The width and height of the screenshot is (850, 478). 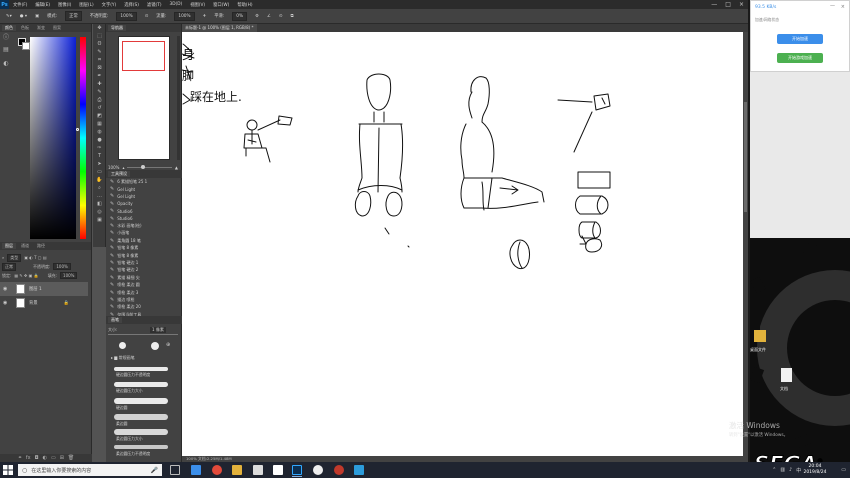 What do you see at coordinates (149, 167) in the screenshot?
I see `navigator-zoom-slider` at bounding box center [149, 167].